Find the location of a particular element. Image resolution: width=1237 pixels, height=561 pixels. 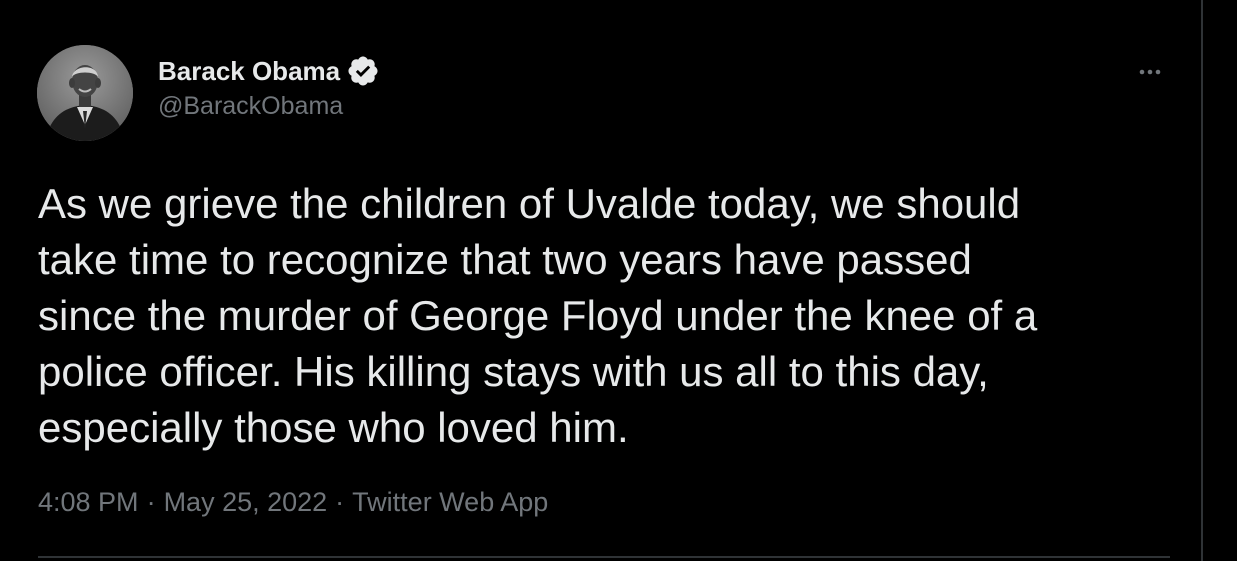

author-avatar is located at coordinates (85, 93).